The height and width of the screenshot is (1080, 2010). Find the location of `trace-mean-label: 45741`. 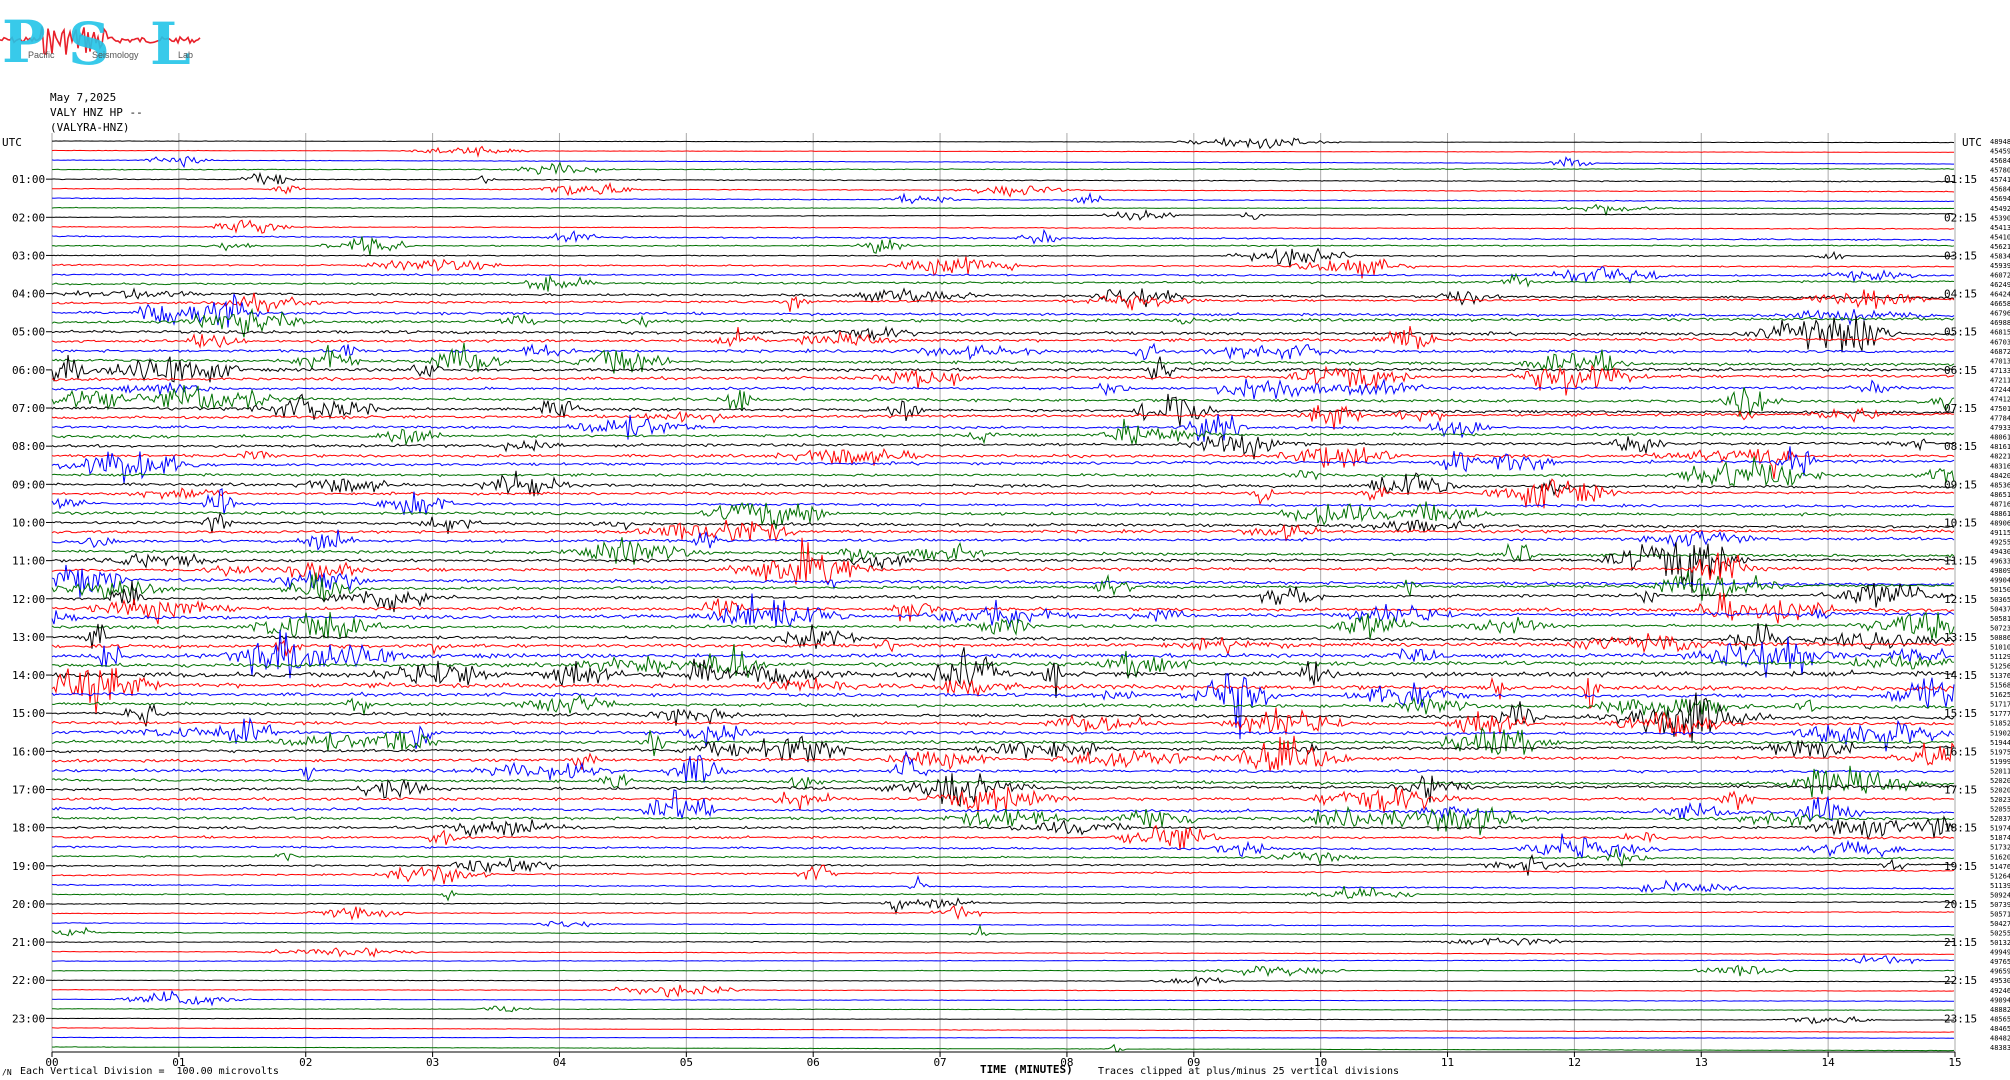

trace-mean-label: 45741 is located at coordinates (2000, 180).